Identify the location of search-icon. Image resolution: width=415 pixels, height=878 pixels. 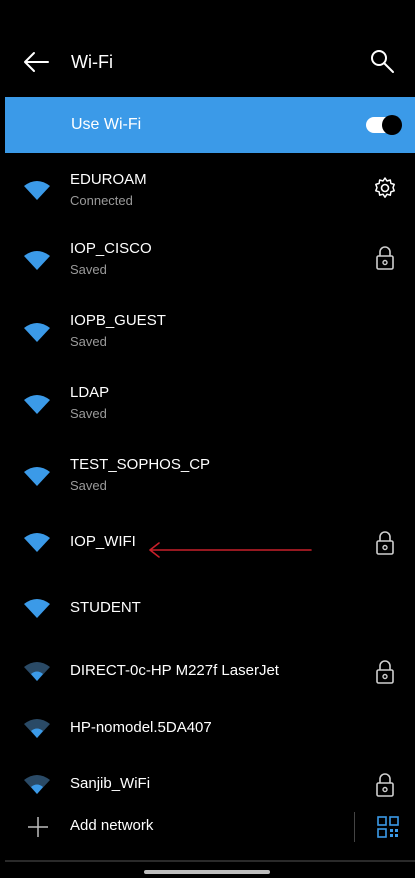
(382, 61).